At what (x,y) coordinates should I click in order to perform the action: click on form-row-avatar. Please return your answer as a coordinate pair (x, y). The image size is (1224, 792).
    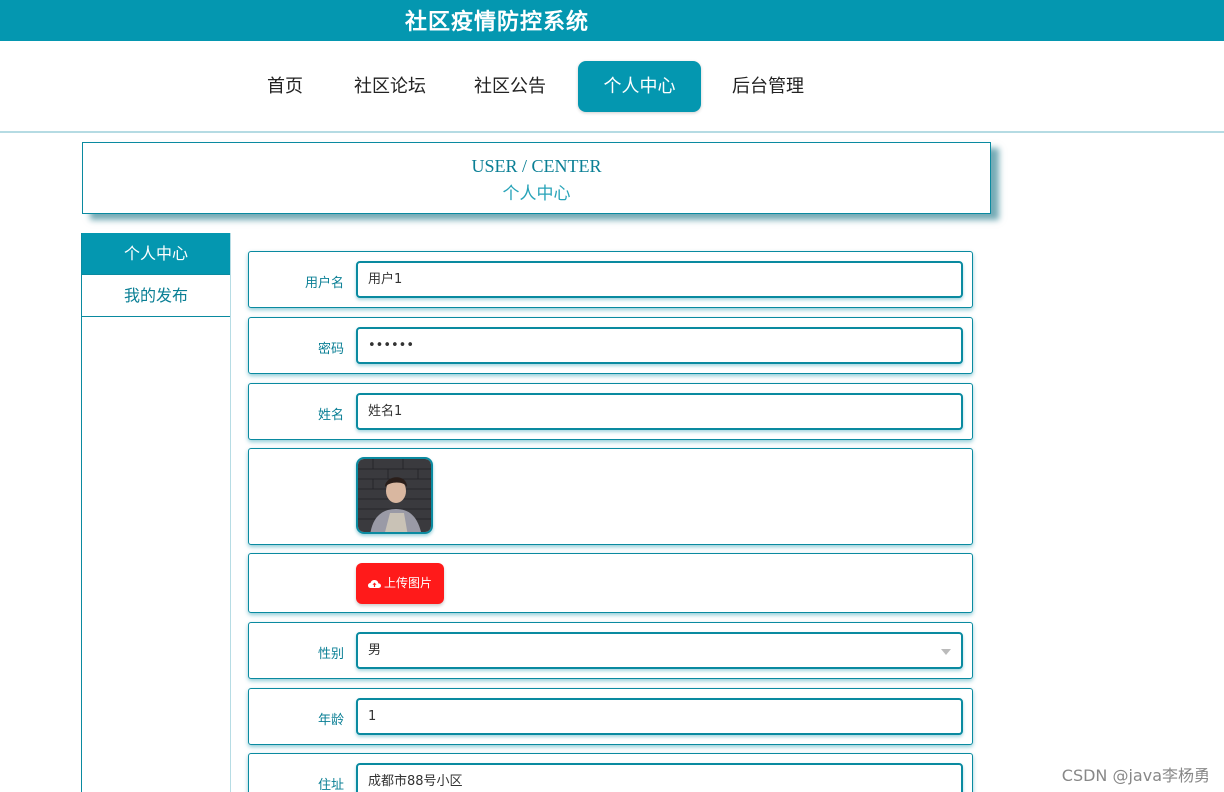
    Looking at the image, I should click on (610, 496).